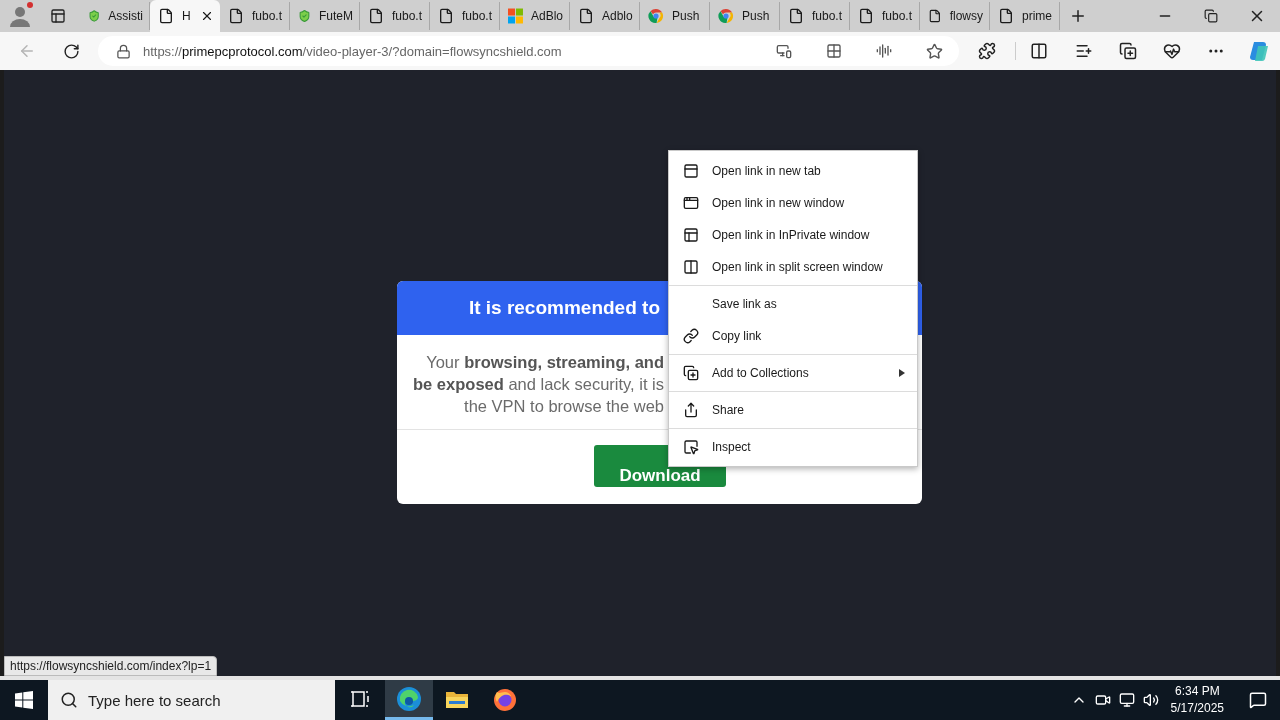  Describe the element at coordinates (793, 336) in the screenshot. I see `menu-item: Copy link` at that location.